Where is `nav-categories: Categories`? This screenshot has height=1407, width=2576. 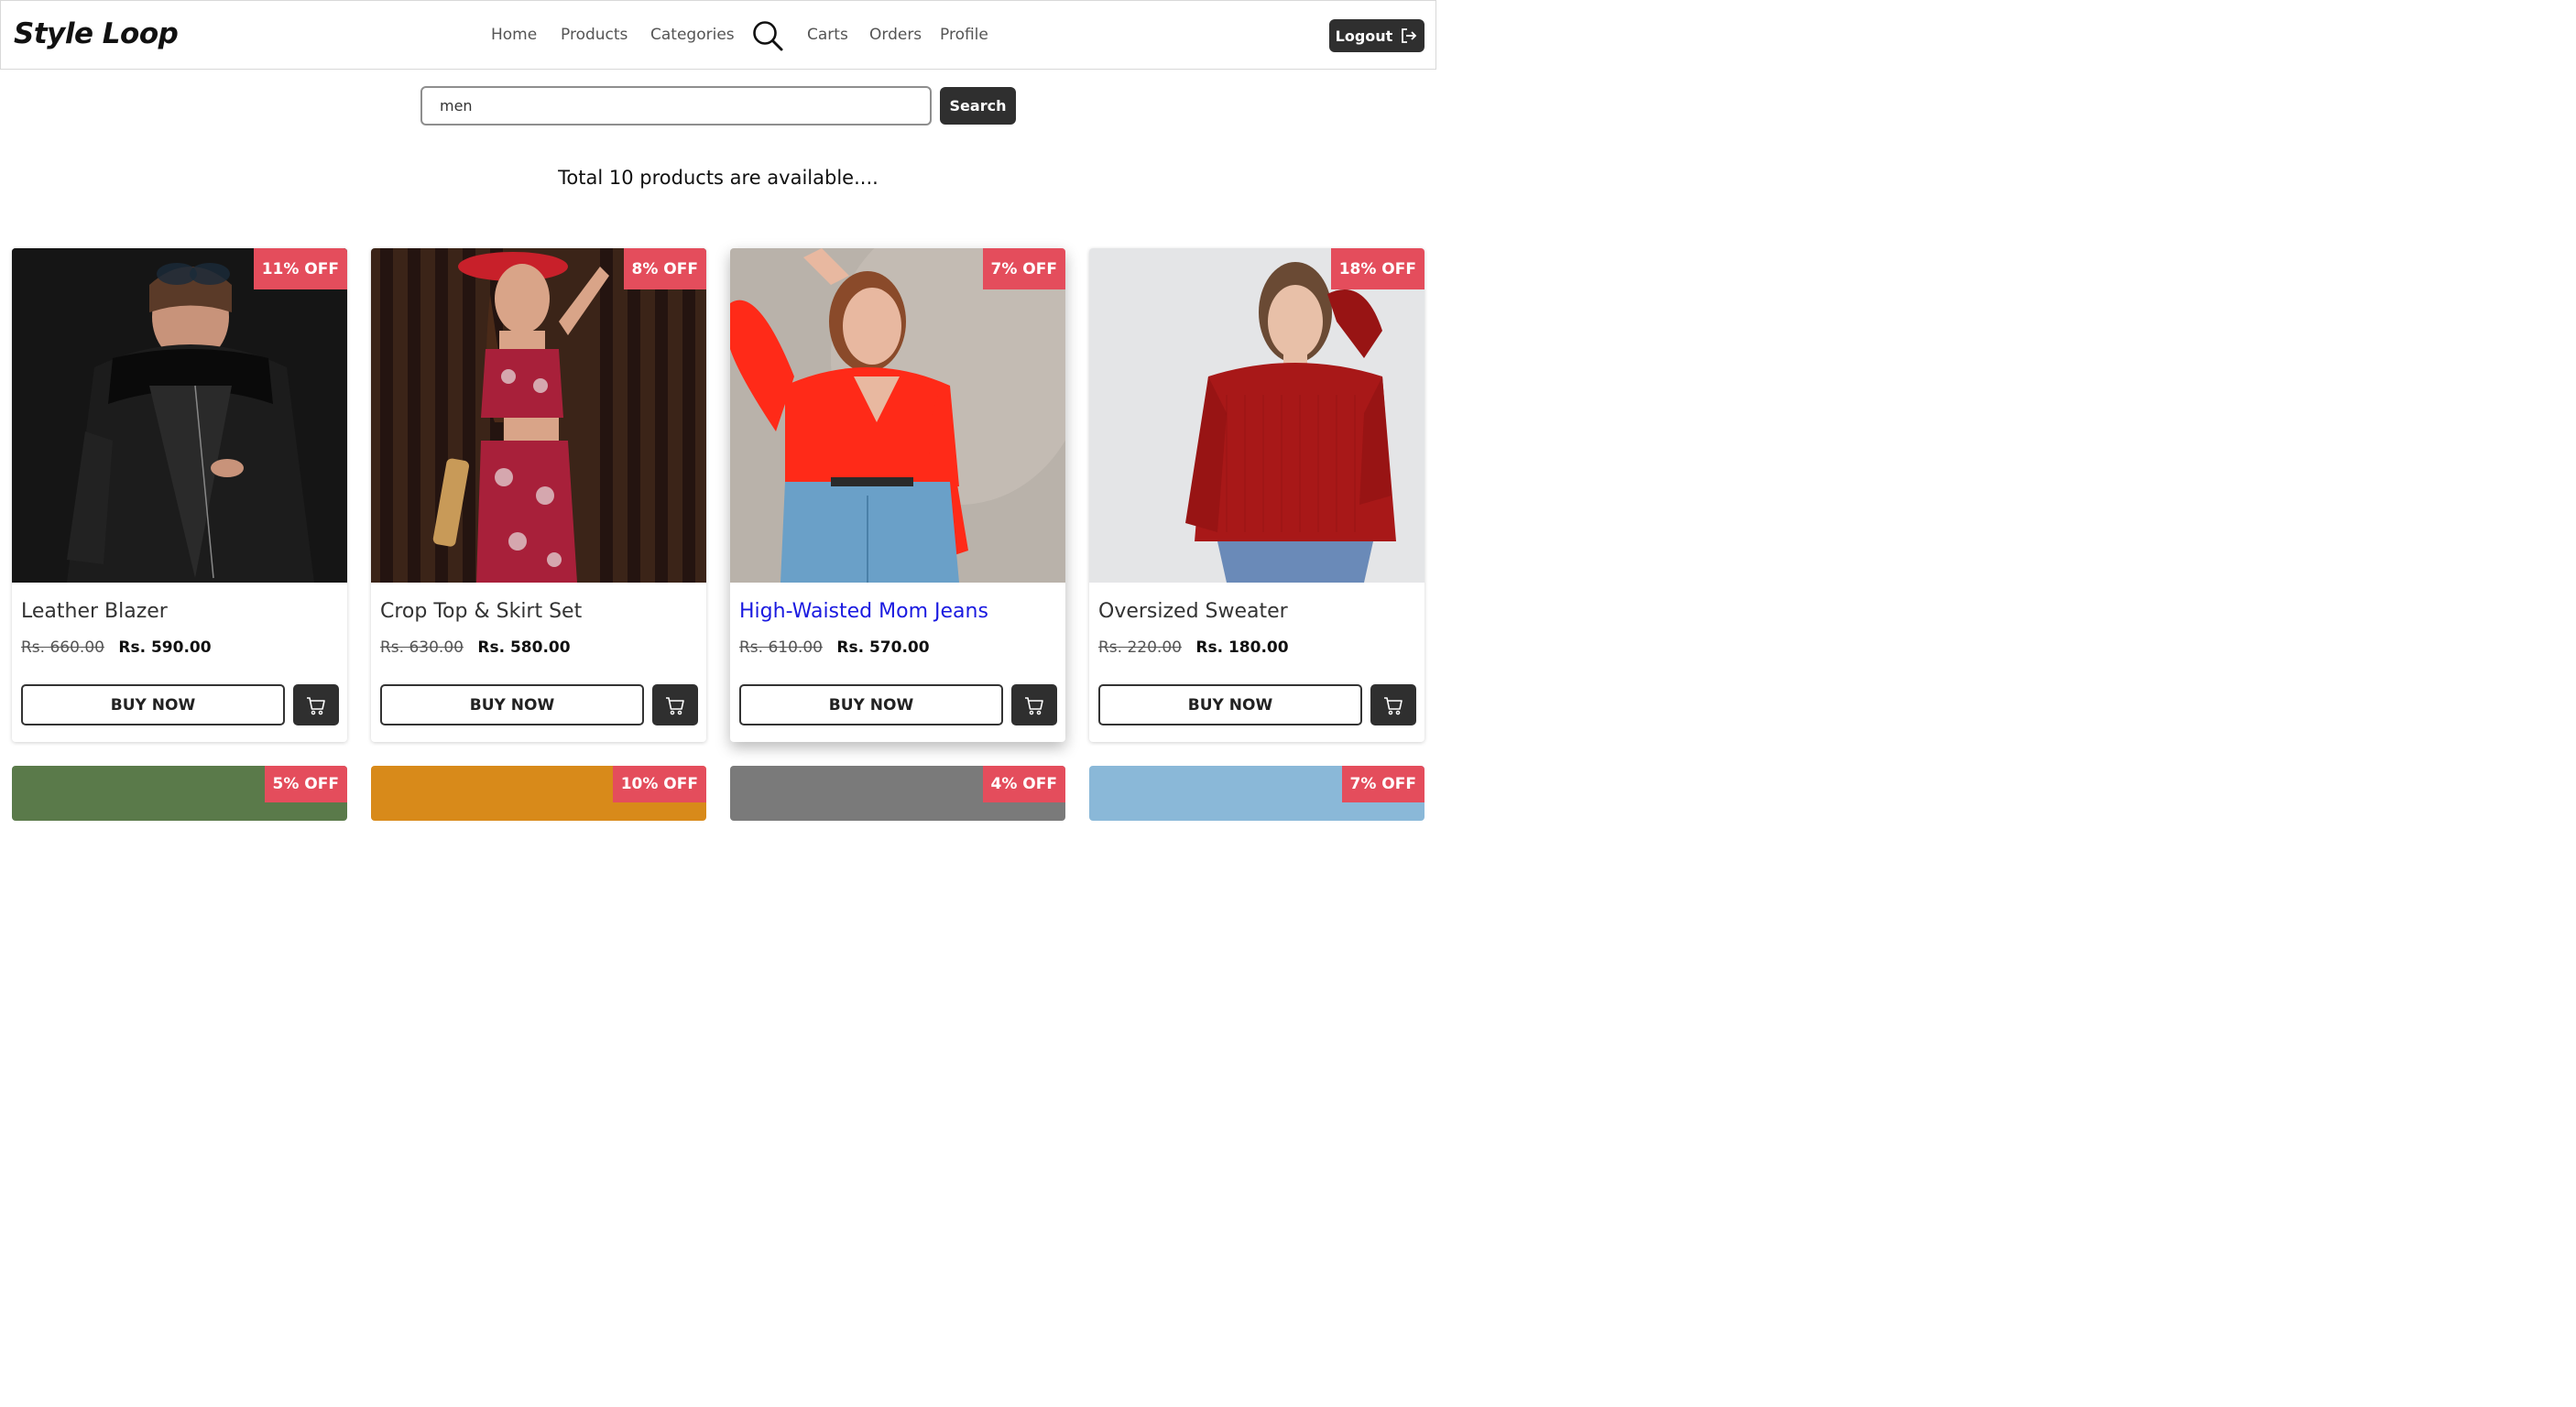 nav-categories: Categories is located at coordinates (693, 35).